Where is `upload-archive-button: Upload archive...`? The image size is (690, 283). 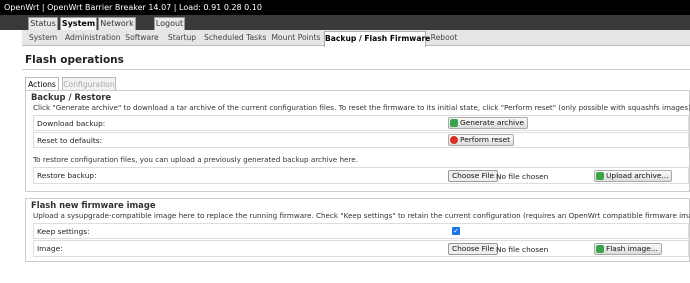
upload-archive-button: Upload archive... is located at coordinates (633, 176).